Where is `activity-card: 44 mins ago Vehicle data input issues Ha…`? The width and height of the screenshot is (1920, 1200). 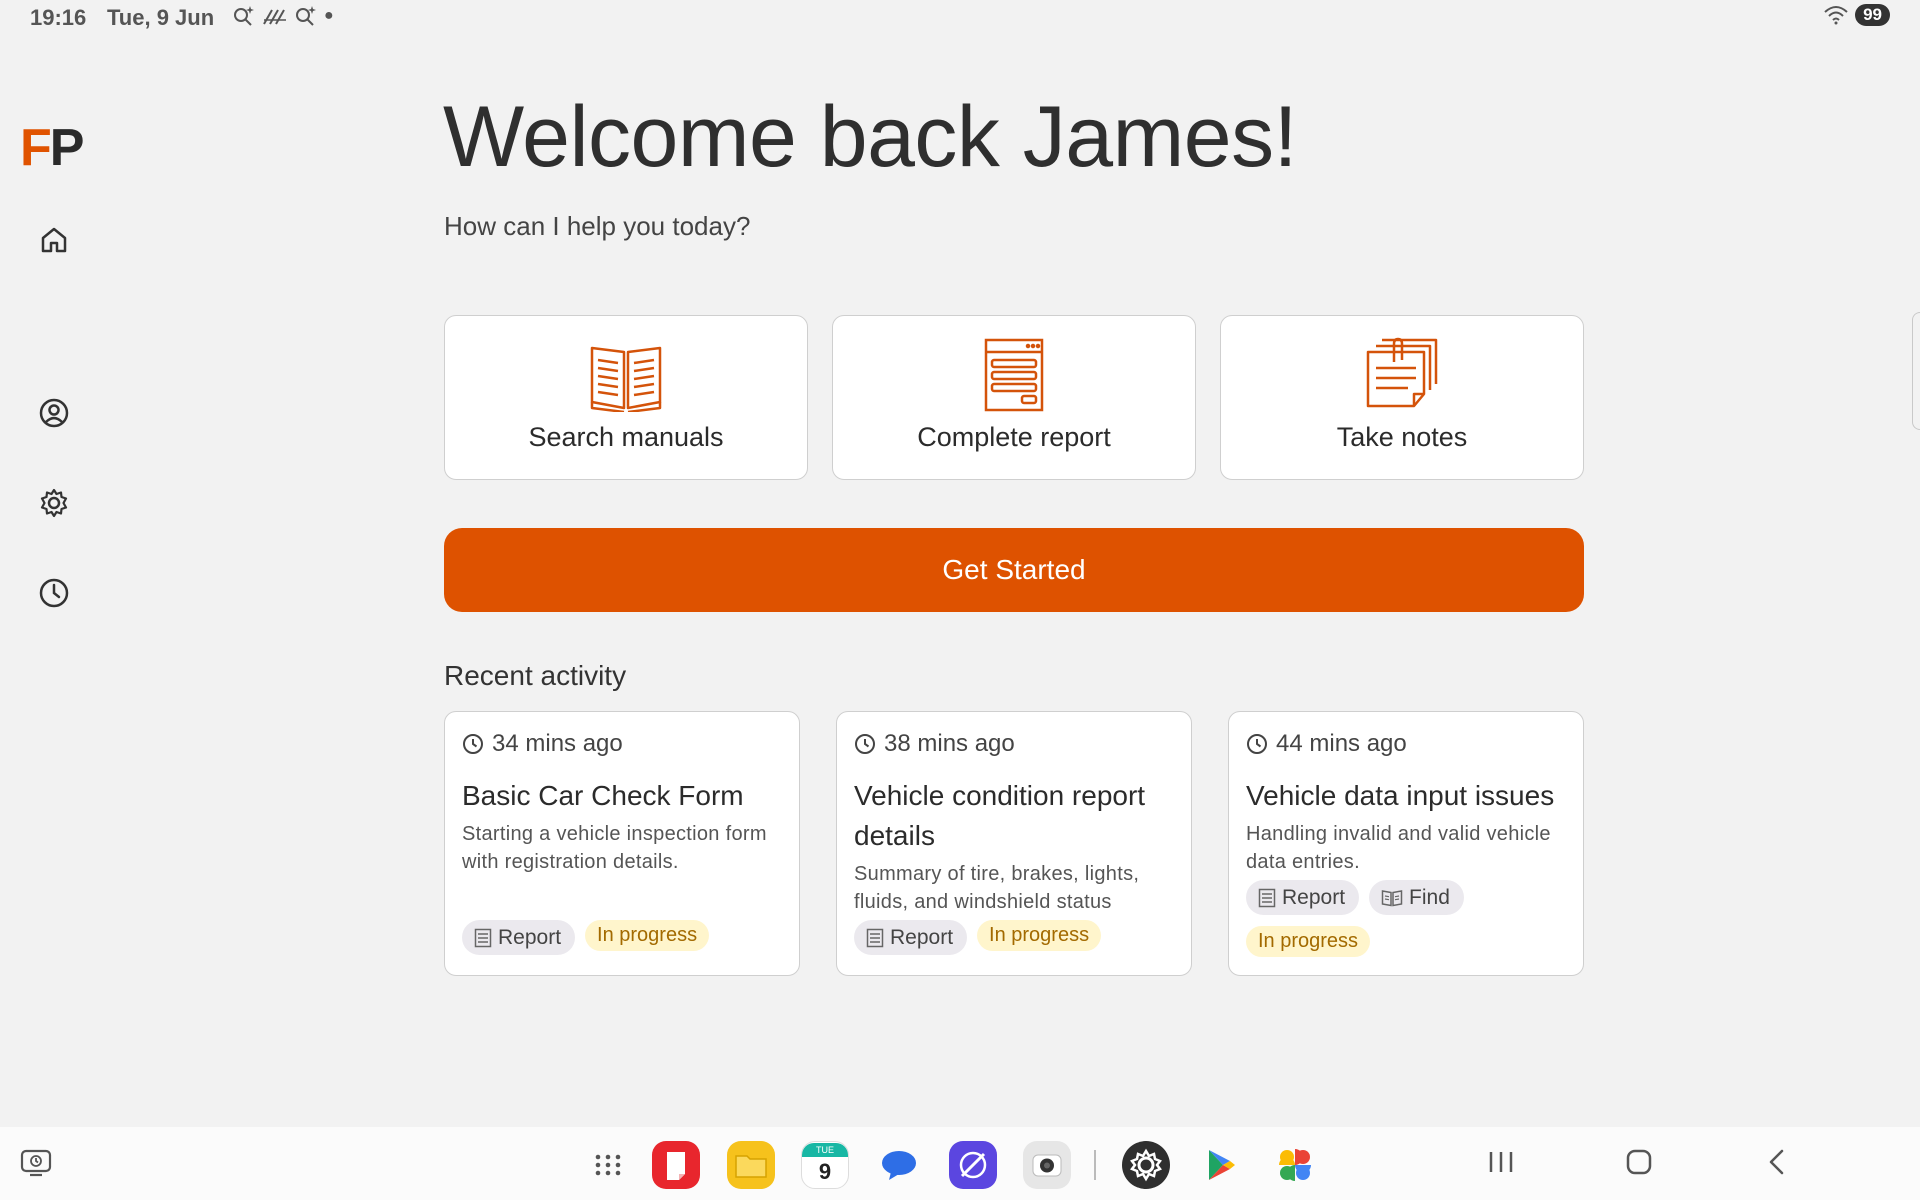 activity-card: 44 mins ago Vehicle data input issues Ha… is located at coordinates (1406, 843).